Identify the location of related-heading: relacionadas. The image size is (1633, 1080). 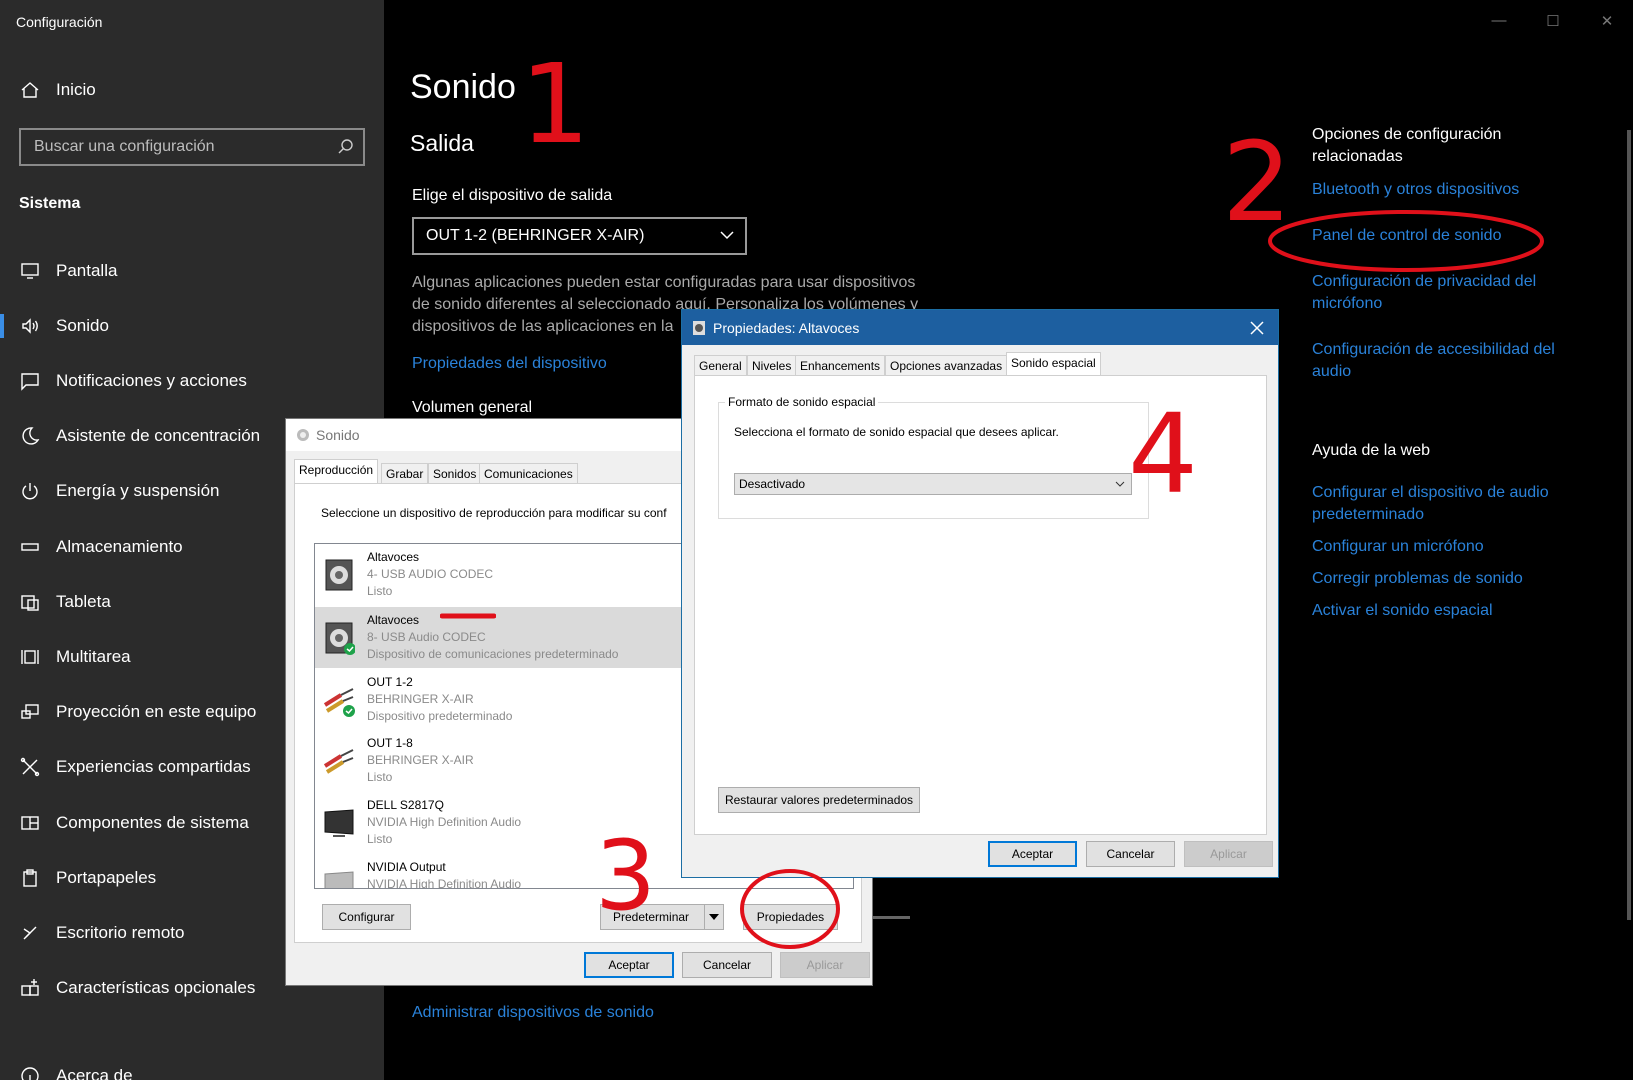
(1357, 156).